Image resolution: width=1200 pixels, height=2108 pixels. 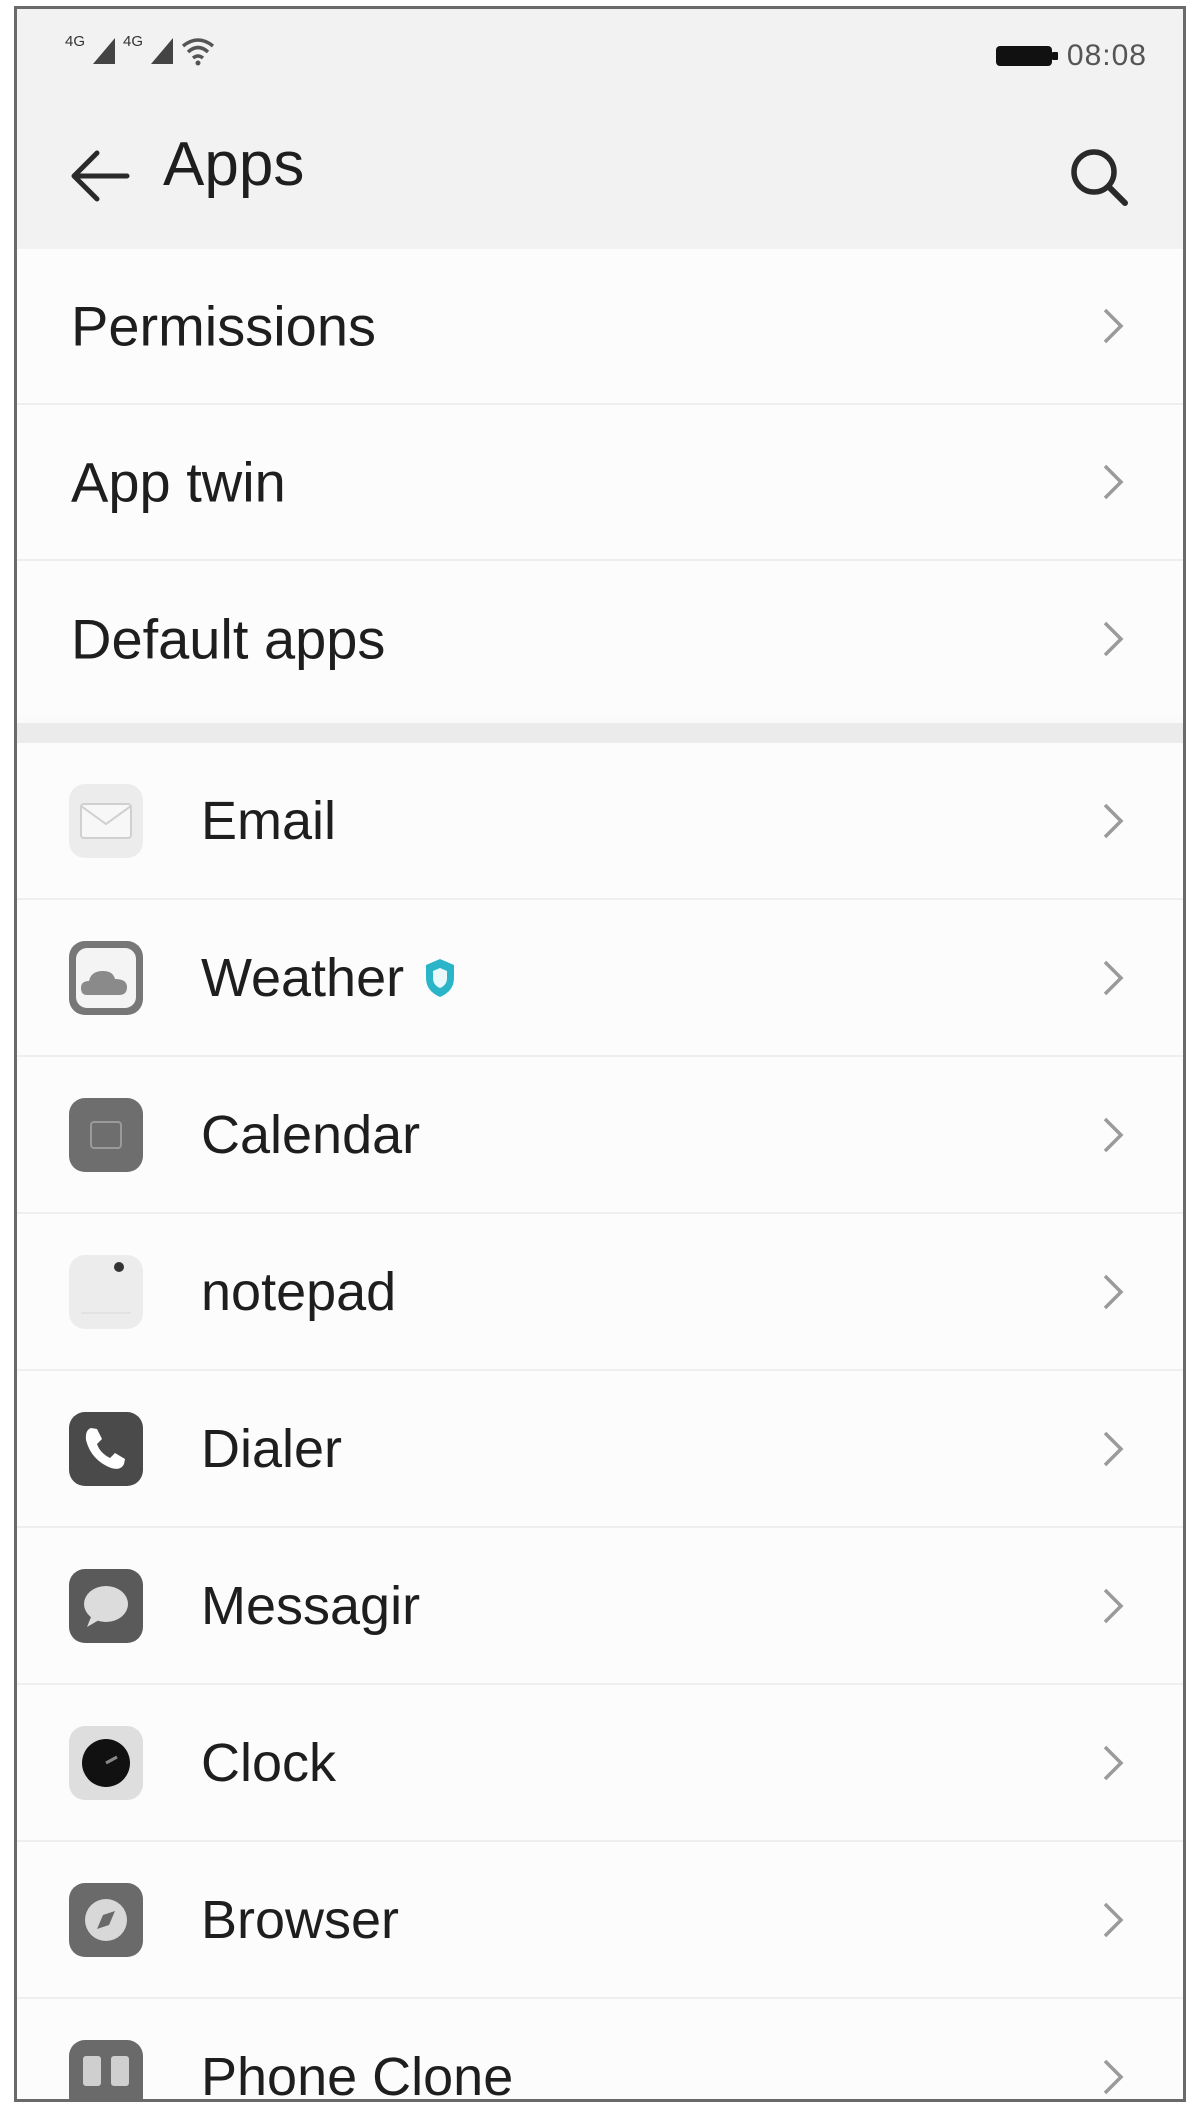 I want to click on settings-item-permissions: Permissions, so click(x=600, y=327).